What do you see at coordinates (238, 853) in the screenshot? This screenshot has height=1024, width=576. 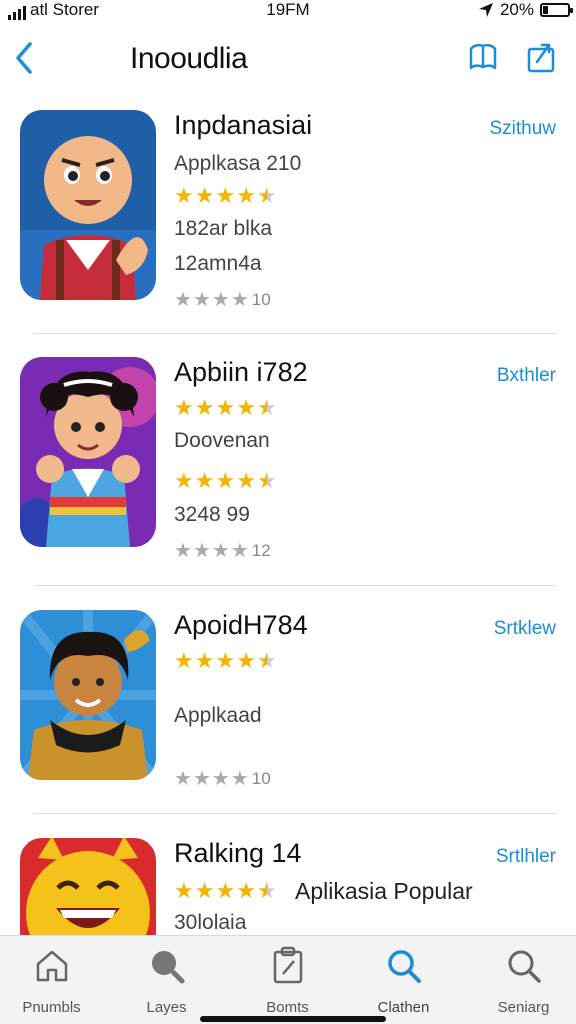 I see `app-title: Ralking 14` at bounding box center [238, 853].